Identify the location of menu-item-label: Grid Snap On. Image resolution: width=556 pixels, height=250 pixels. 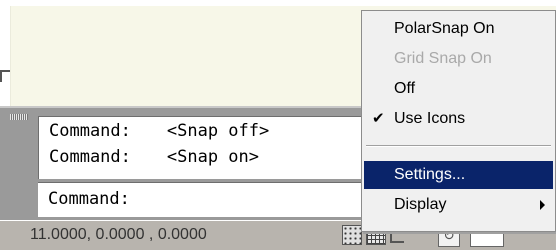
(443, 58).